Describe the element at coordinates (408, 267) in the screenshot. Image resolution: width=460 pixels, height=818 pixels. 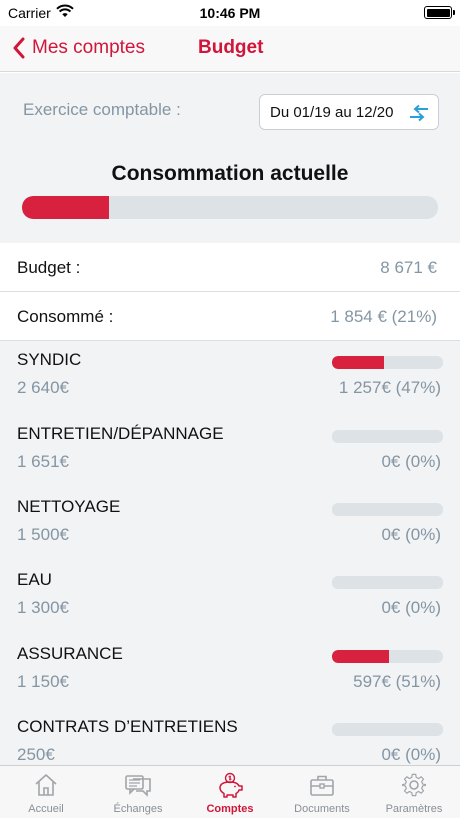
I see `budget-total-value: 8 671 €` at that location.